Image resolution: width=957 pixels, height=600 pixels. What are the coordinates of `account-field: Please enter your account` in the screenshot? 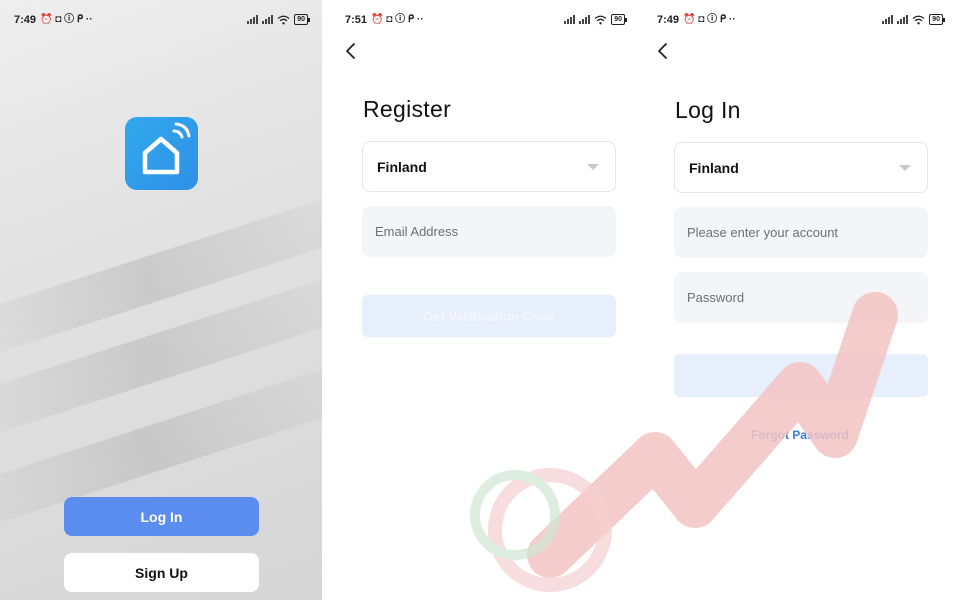 It's located at (801, 232).